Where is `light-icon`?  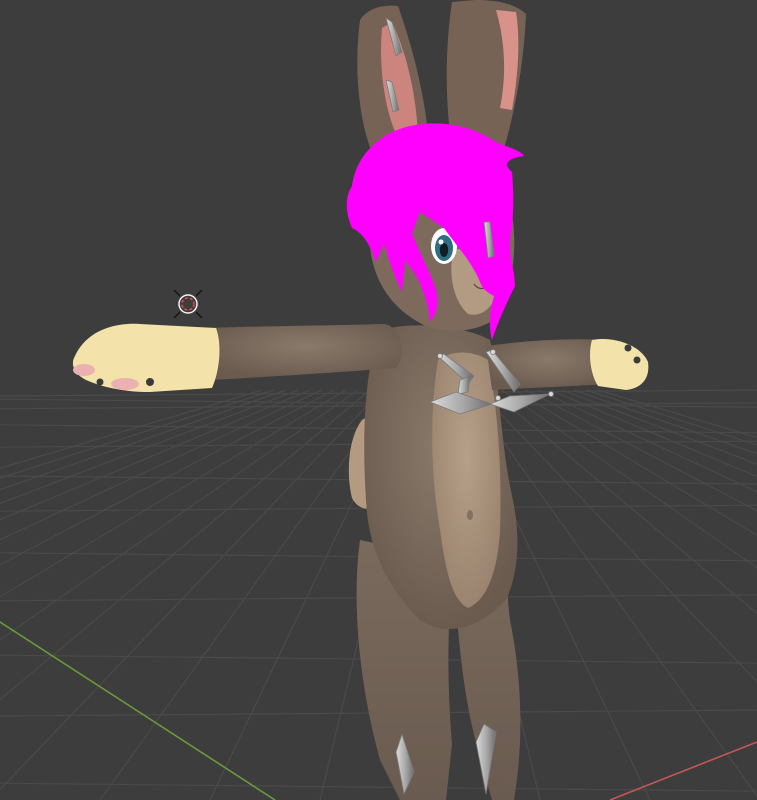 light-icon is located at coordinates (188, 304).